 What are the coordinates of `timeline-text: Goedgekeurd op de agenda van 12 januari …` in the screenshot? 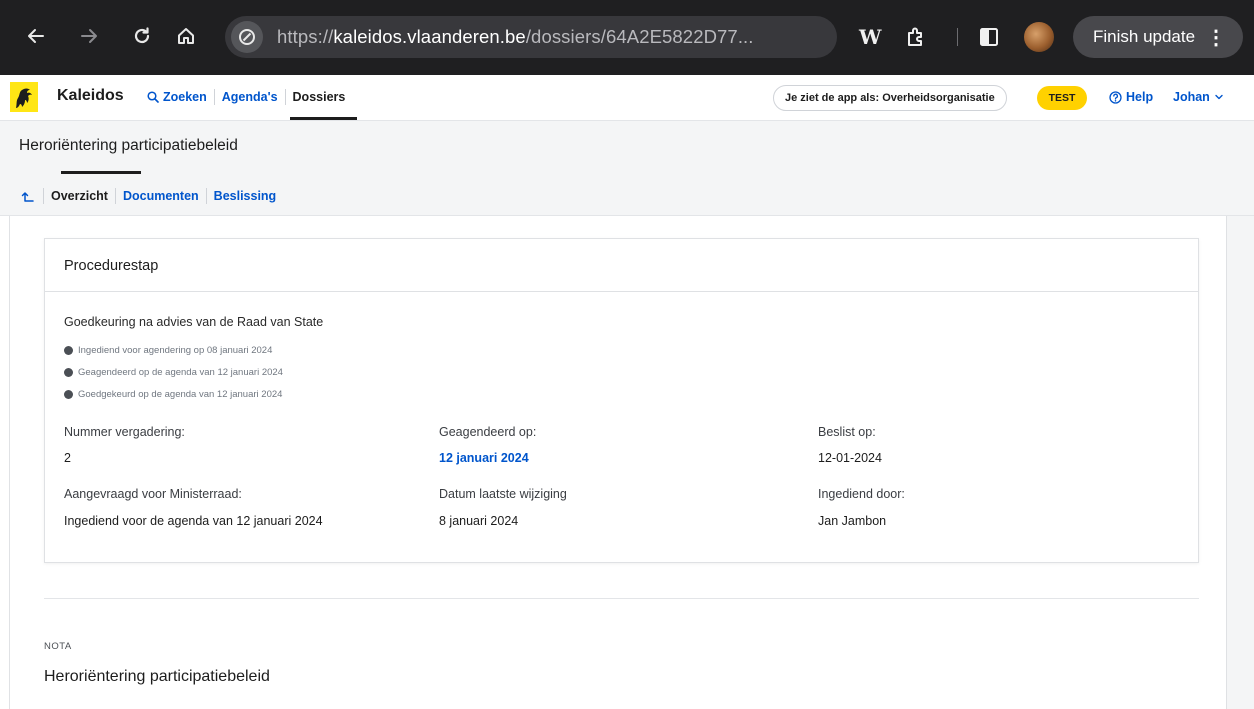 It's located at (180, 394).